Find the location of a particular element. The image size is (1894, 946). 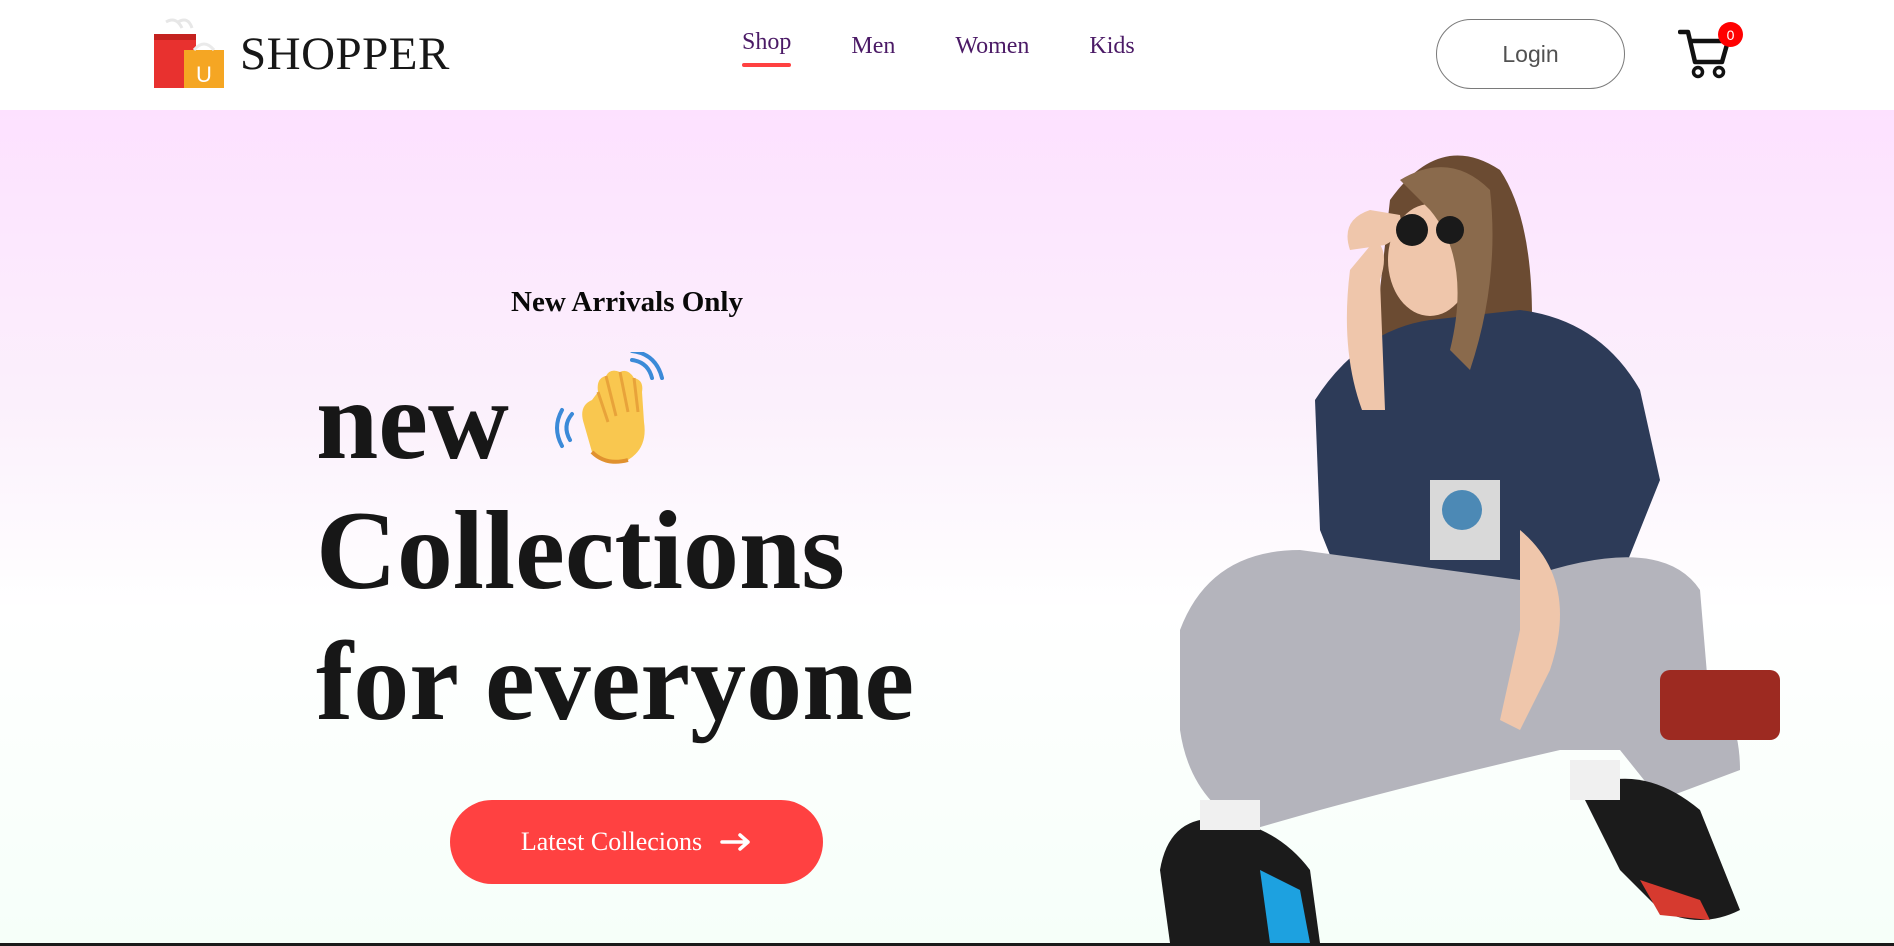

shopping-bags-icon: U is located at coordinates (189, 53).